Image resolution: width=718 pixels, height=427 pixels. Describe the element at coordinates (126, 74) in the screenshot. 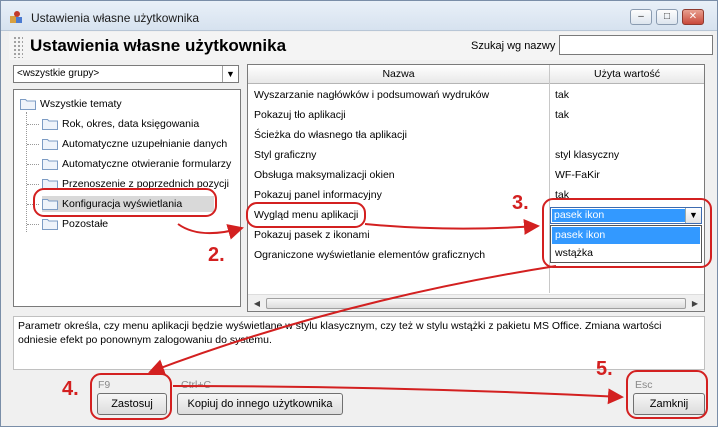

I see `group-select: <wszystkie grupy> ▼` at that location.